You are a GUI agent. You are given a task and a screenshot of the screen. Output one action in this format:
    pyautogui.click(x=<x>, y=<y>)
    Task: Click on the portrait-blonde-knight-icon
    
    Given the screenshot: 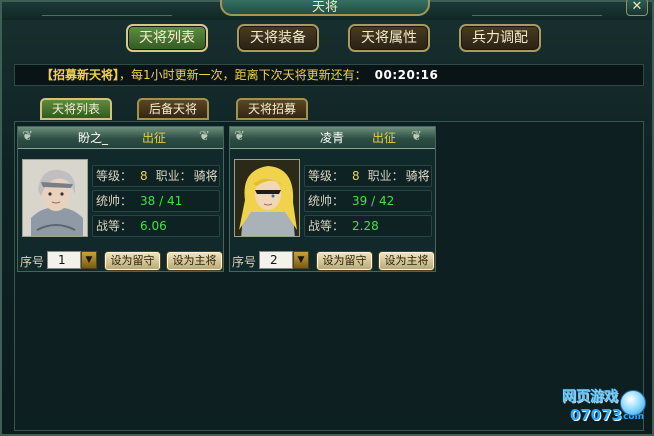 What is the action you would take?
    pyautogui.click(x=267, y=198)
    